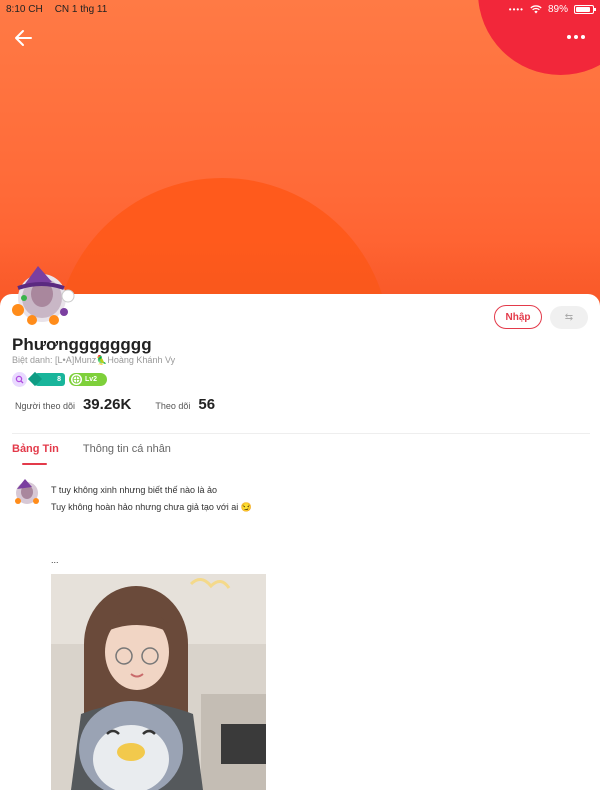 This screenshot has width=600, height=800. I want to click on status-bar: 8:10 CH CN 1 thg 11 •••• 89%, so click(300, 9).